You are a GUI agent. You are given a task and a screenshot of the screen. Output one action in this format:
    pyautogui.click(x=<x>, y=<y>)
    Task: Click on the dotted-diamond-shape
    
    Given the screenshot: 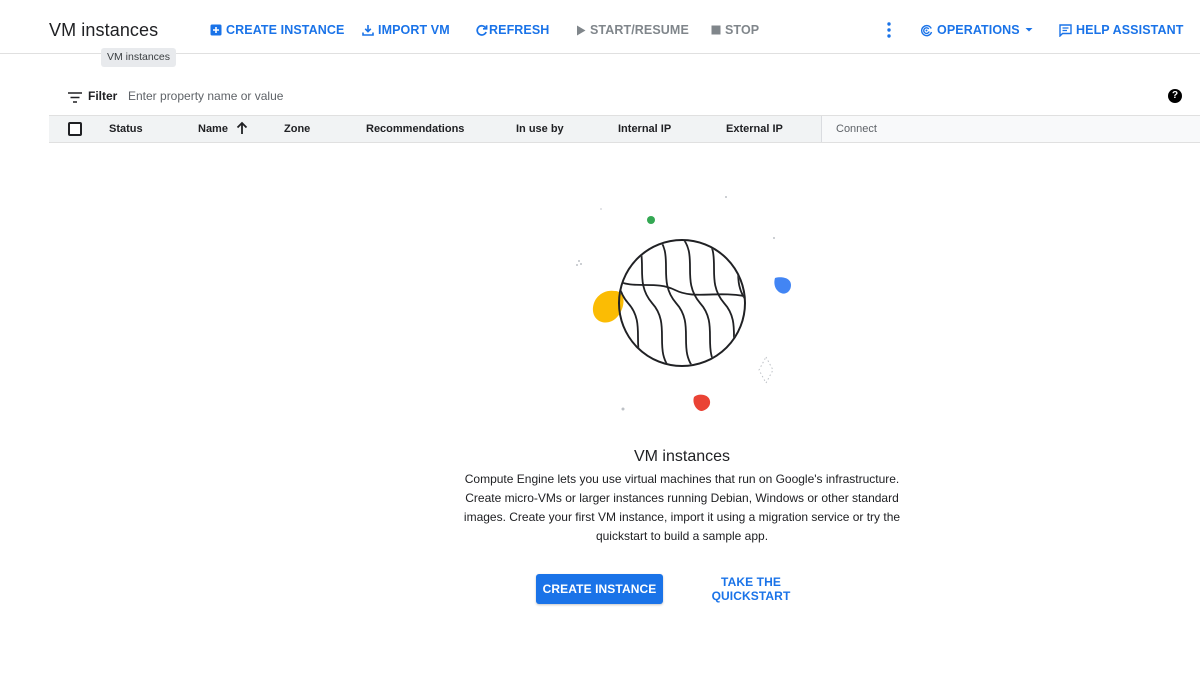 What is the action you would take?
    pyautogui.click(x=766, y=370)
    